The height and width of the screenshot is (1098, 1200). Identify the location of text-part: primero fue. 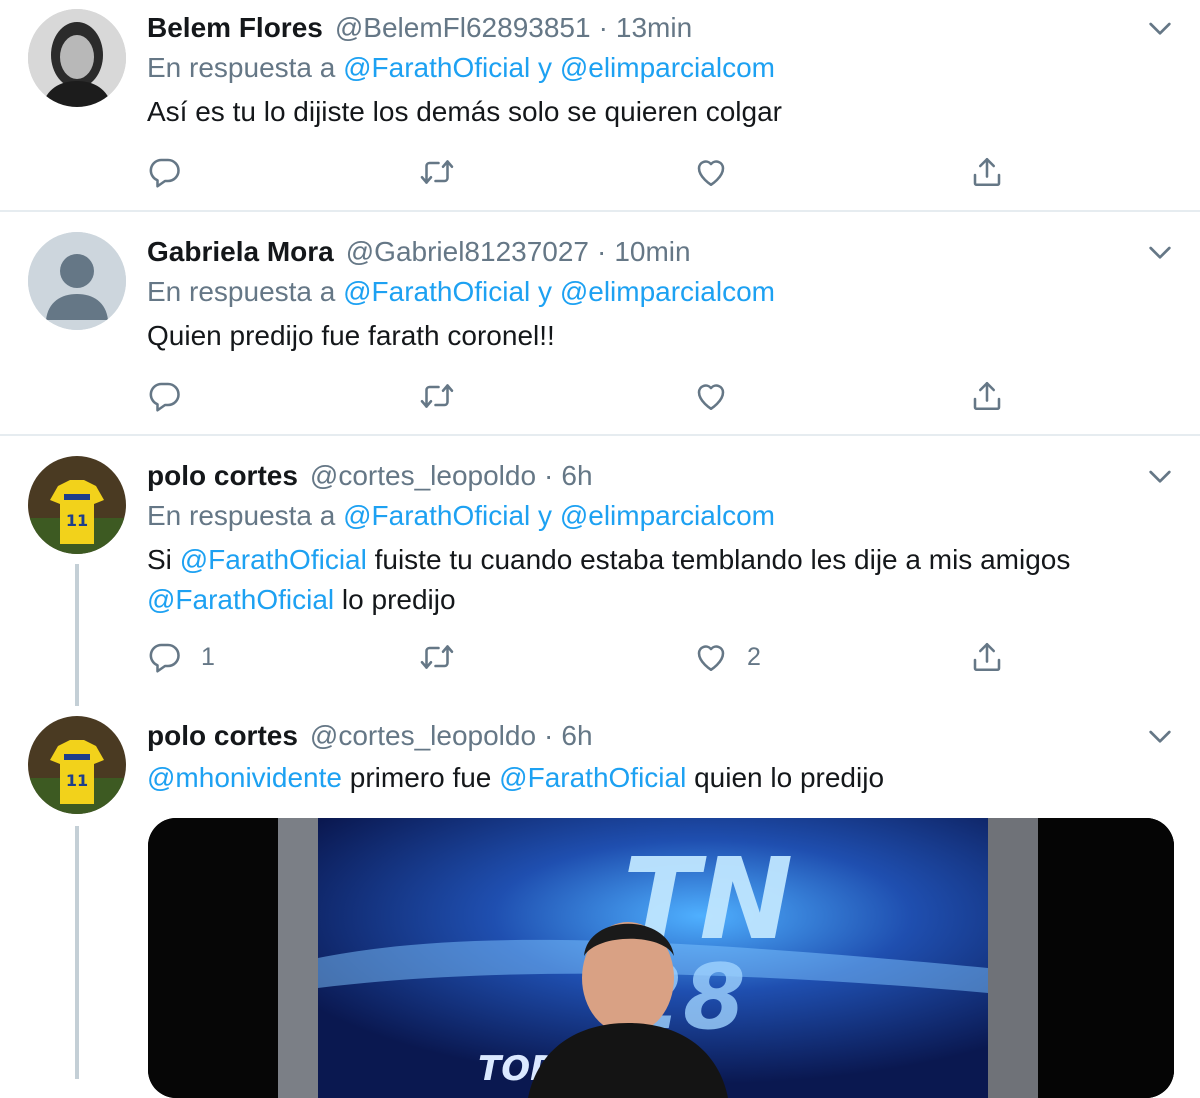
(420, 777).